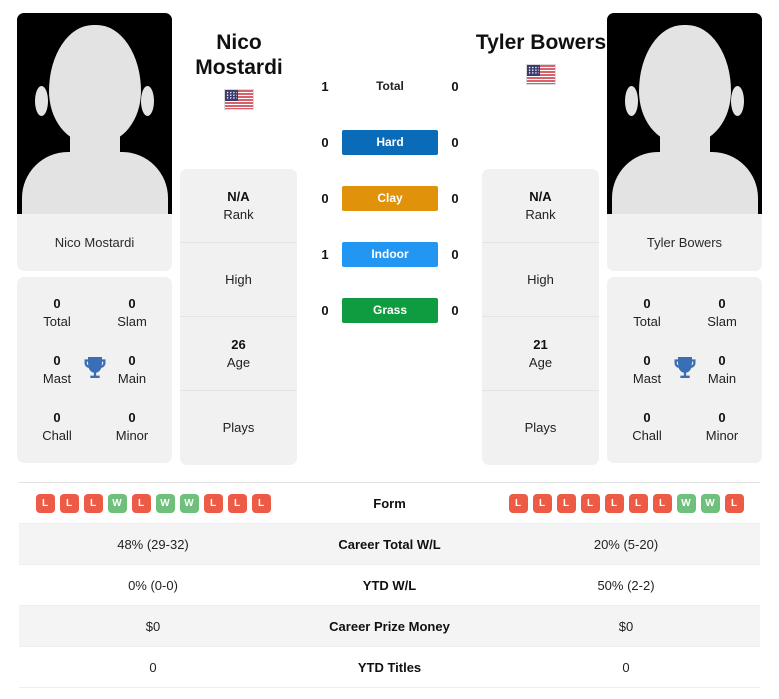  I want to click on player-left-plays-label: Plays, so click(238, 427).